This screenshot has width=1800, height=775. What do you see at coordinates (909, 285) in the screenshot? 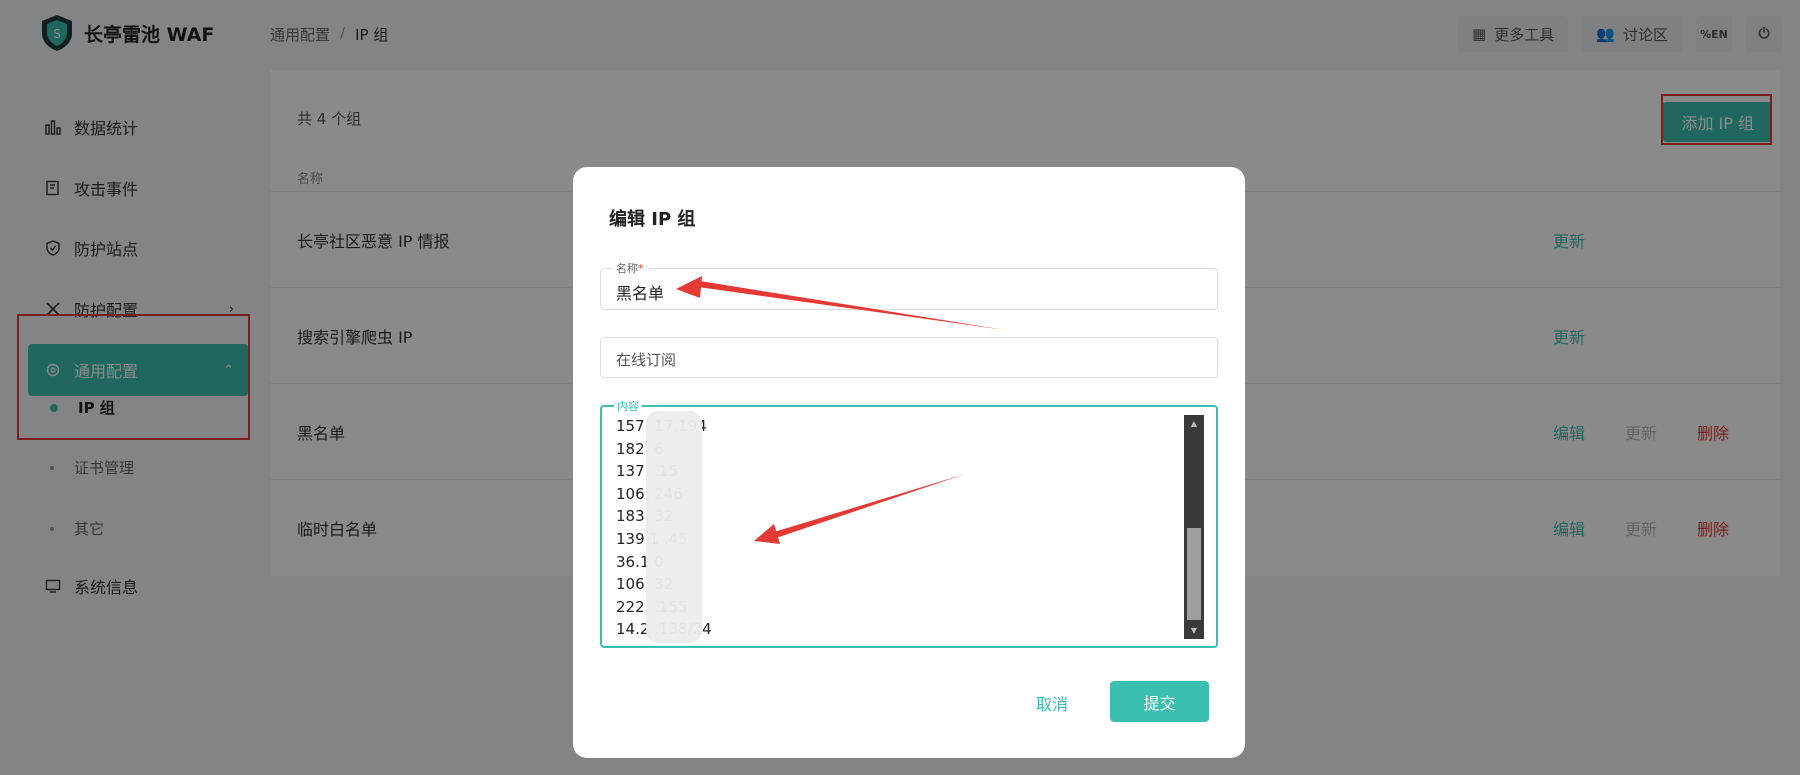
I see `name-field: 名称* 黑名单` at bounding box center [909, 285].